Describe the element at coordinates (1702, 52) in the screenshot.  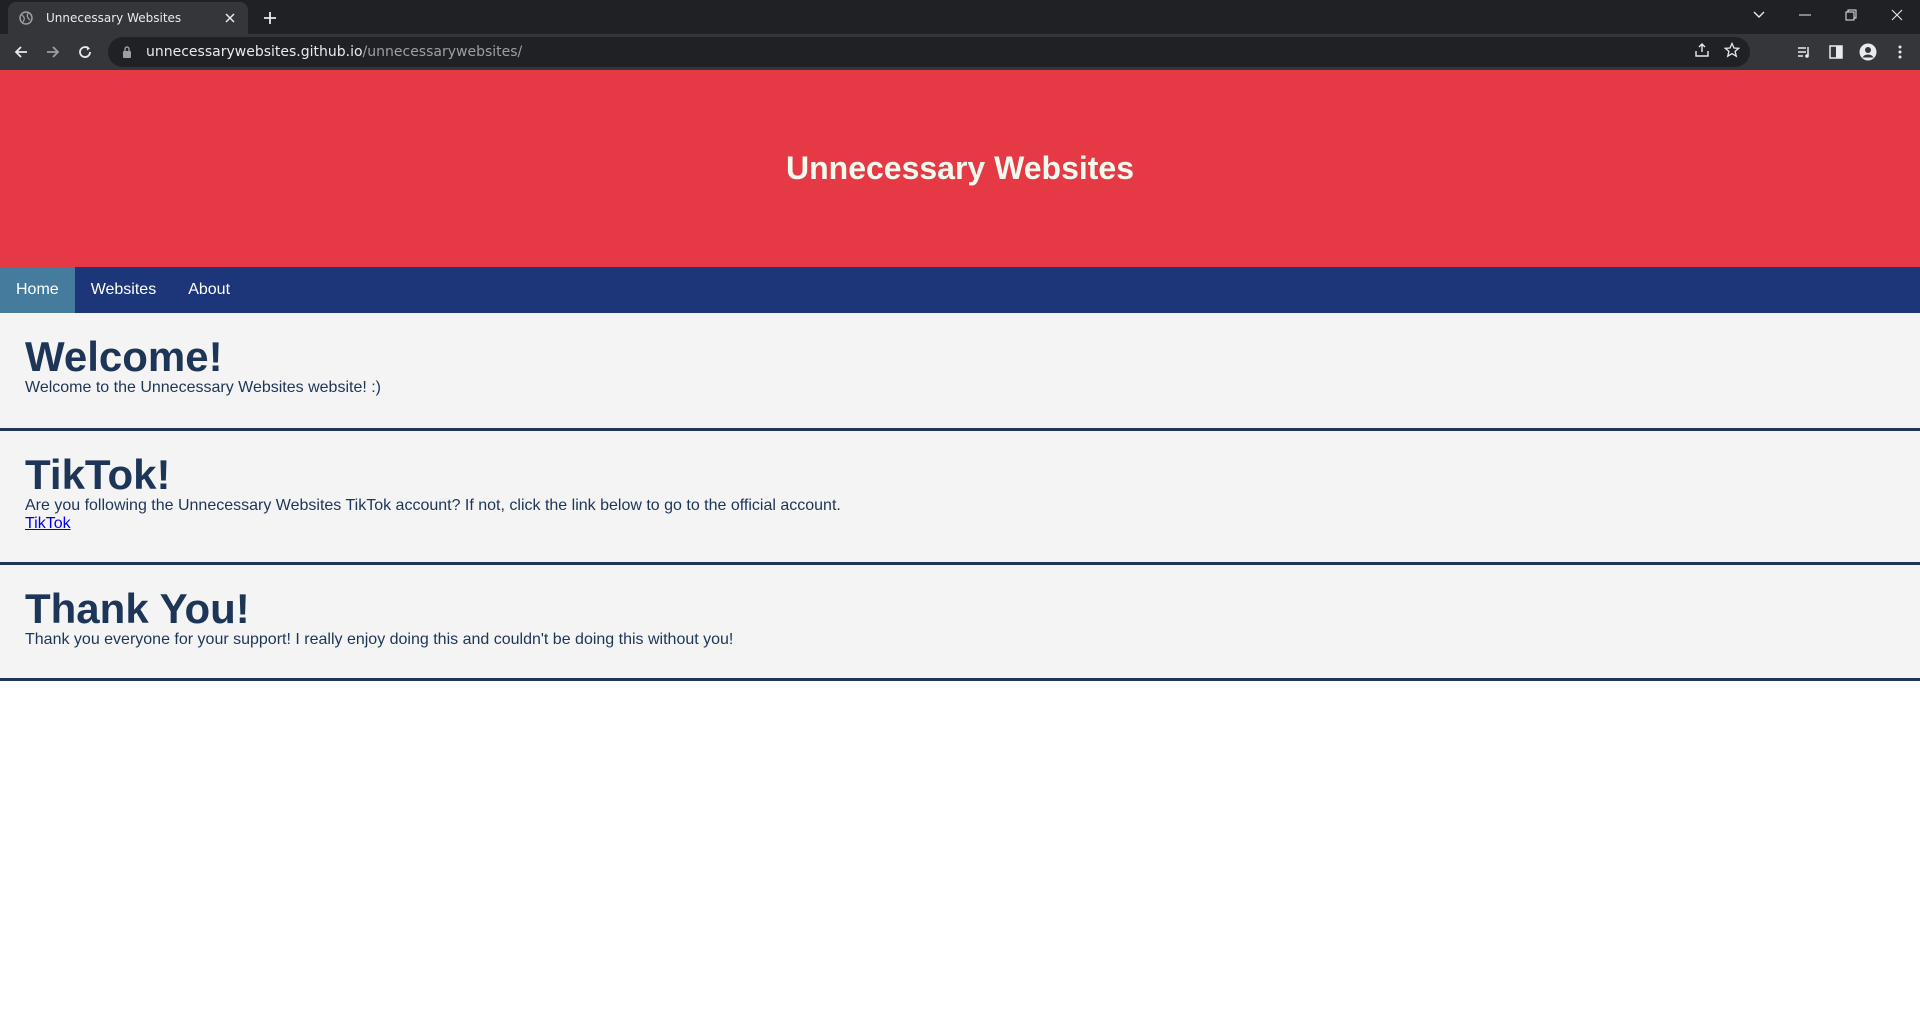
I see `share-icon` at that location.